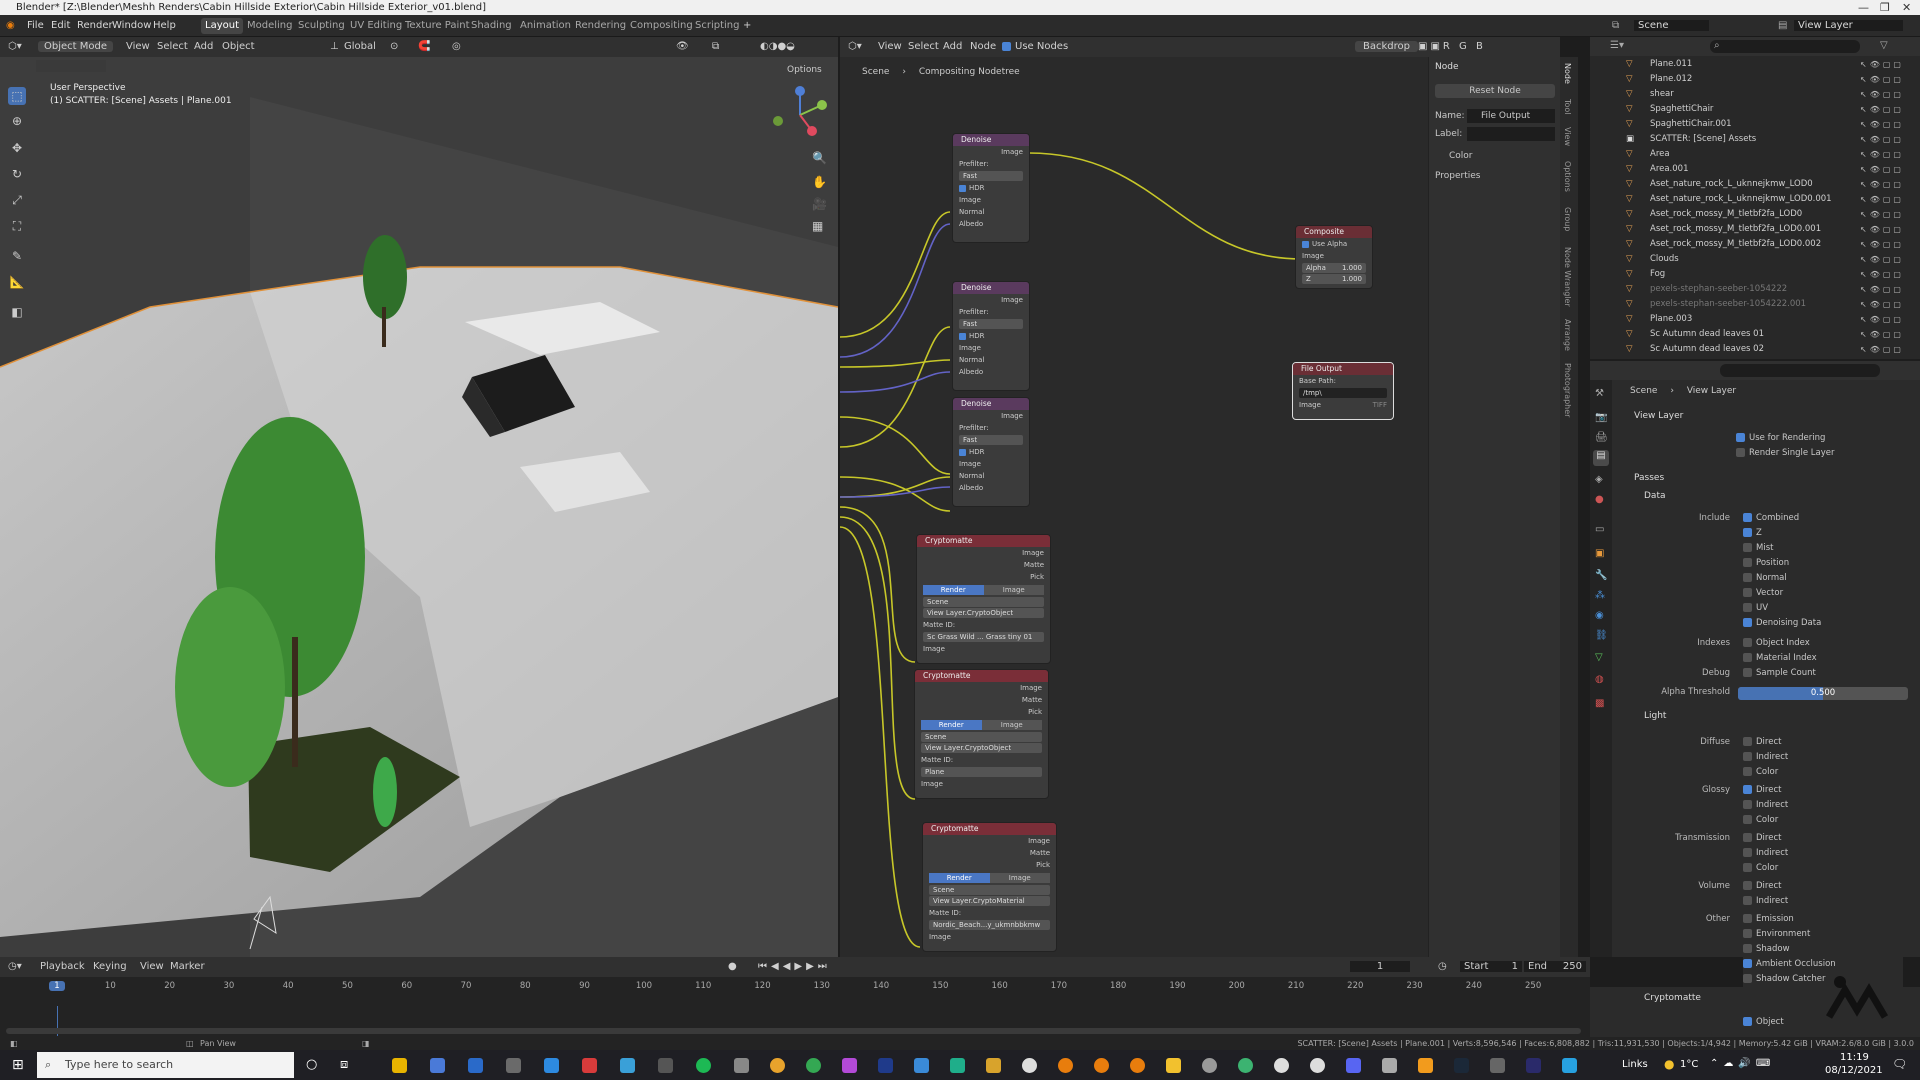 The width and height of the screenshot is (1920, 1080). I want to click on node-menu-select: Select, so click(923, 46).